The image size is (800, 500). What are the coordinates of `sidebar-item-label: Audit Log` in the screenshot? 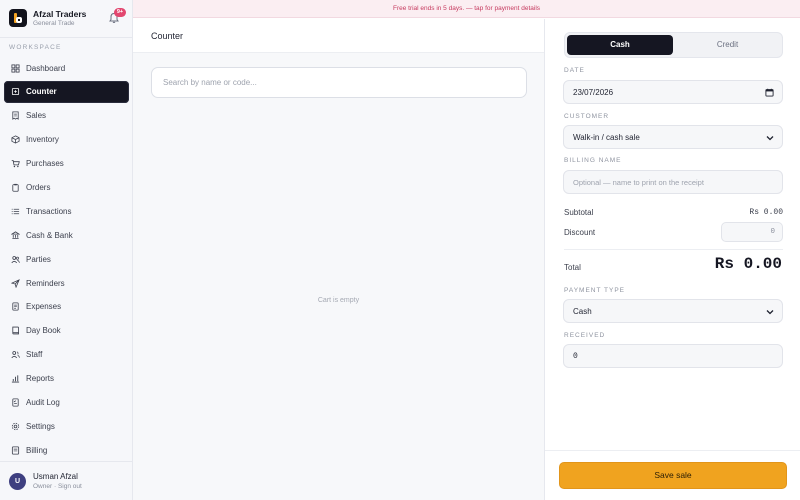 It's located at (43, 402).